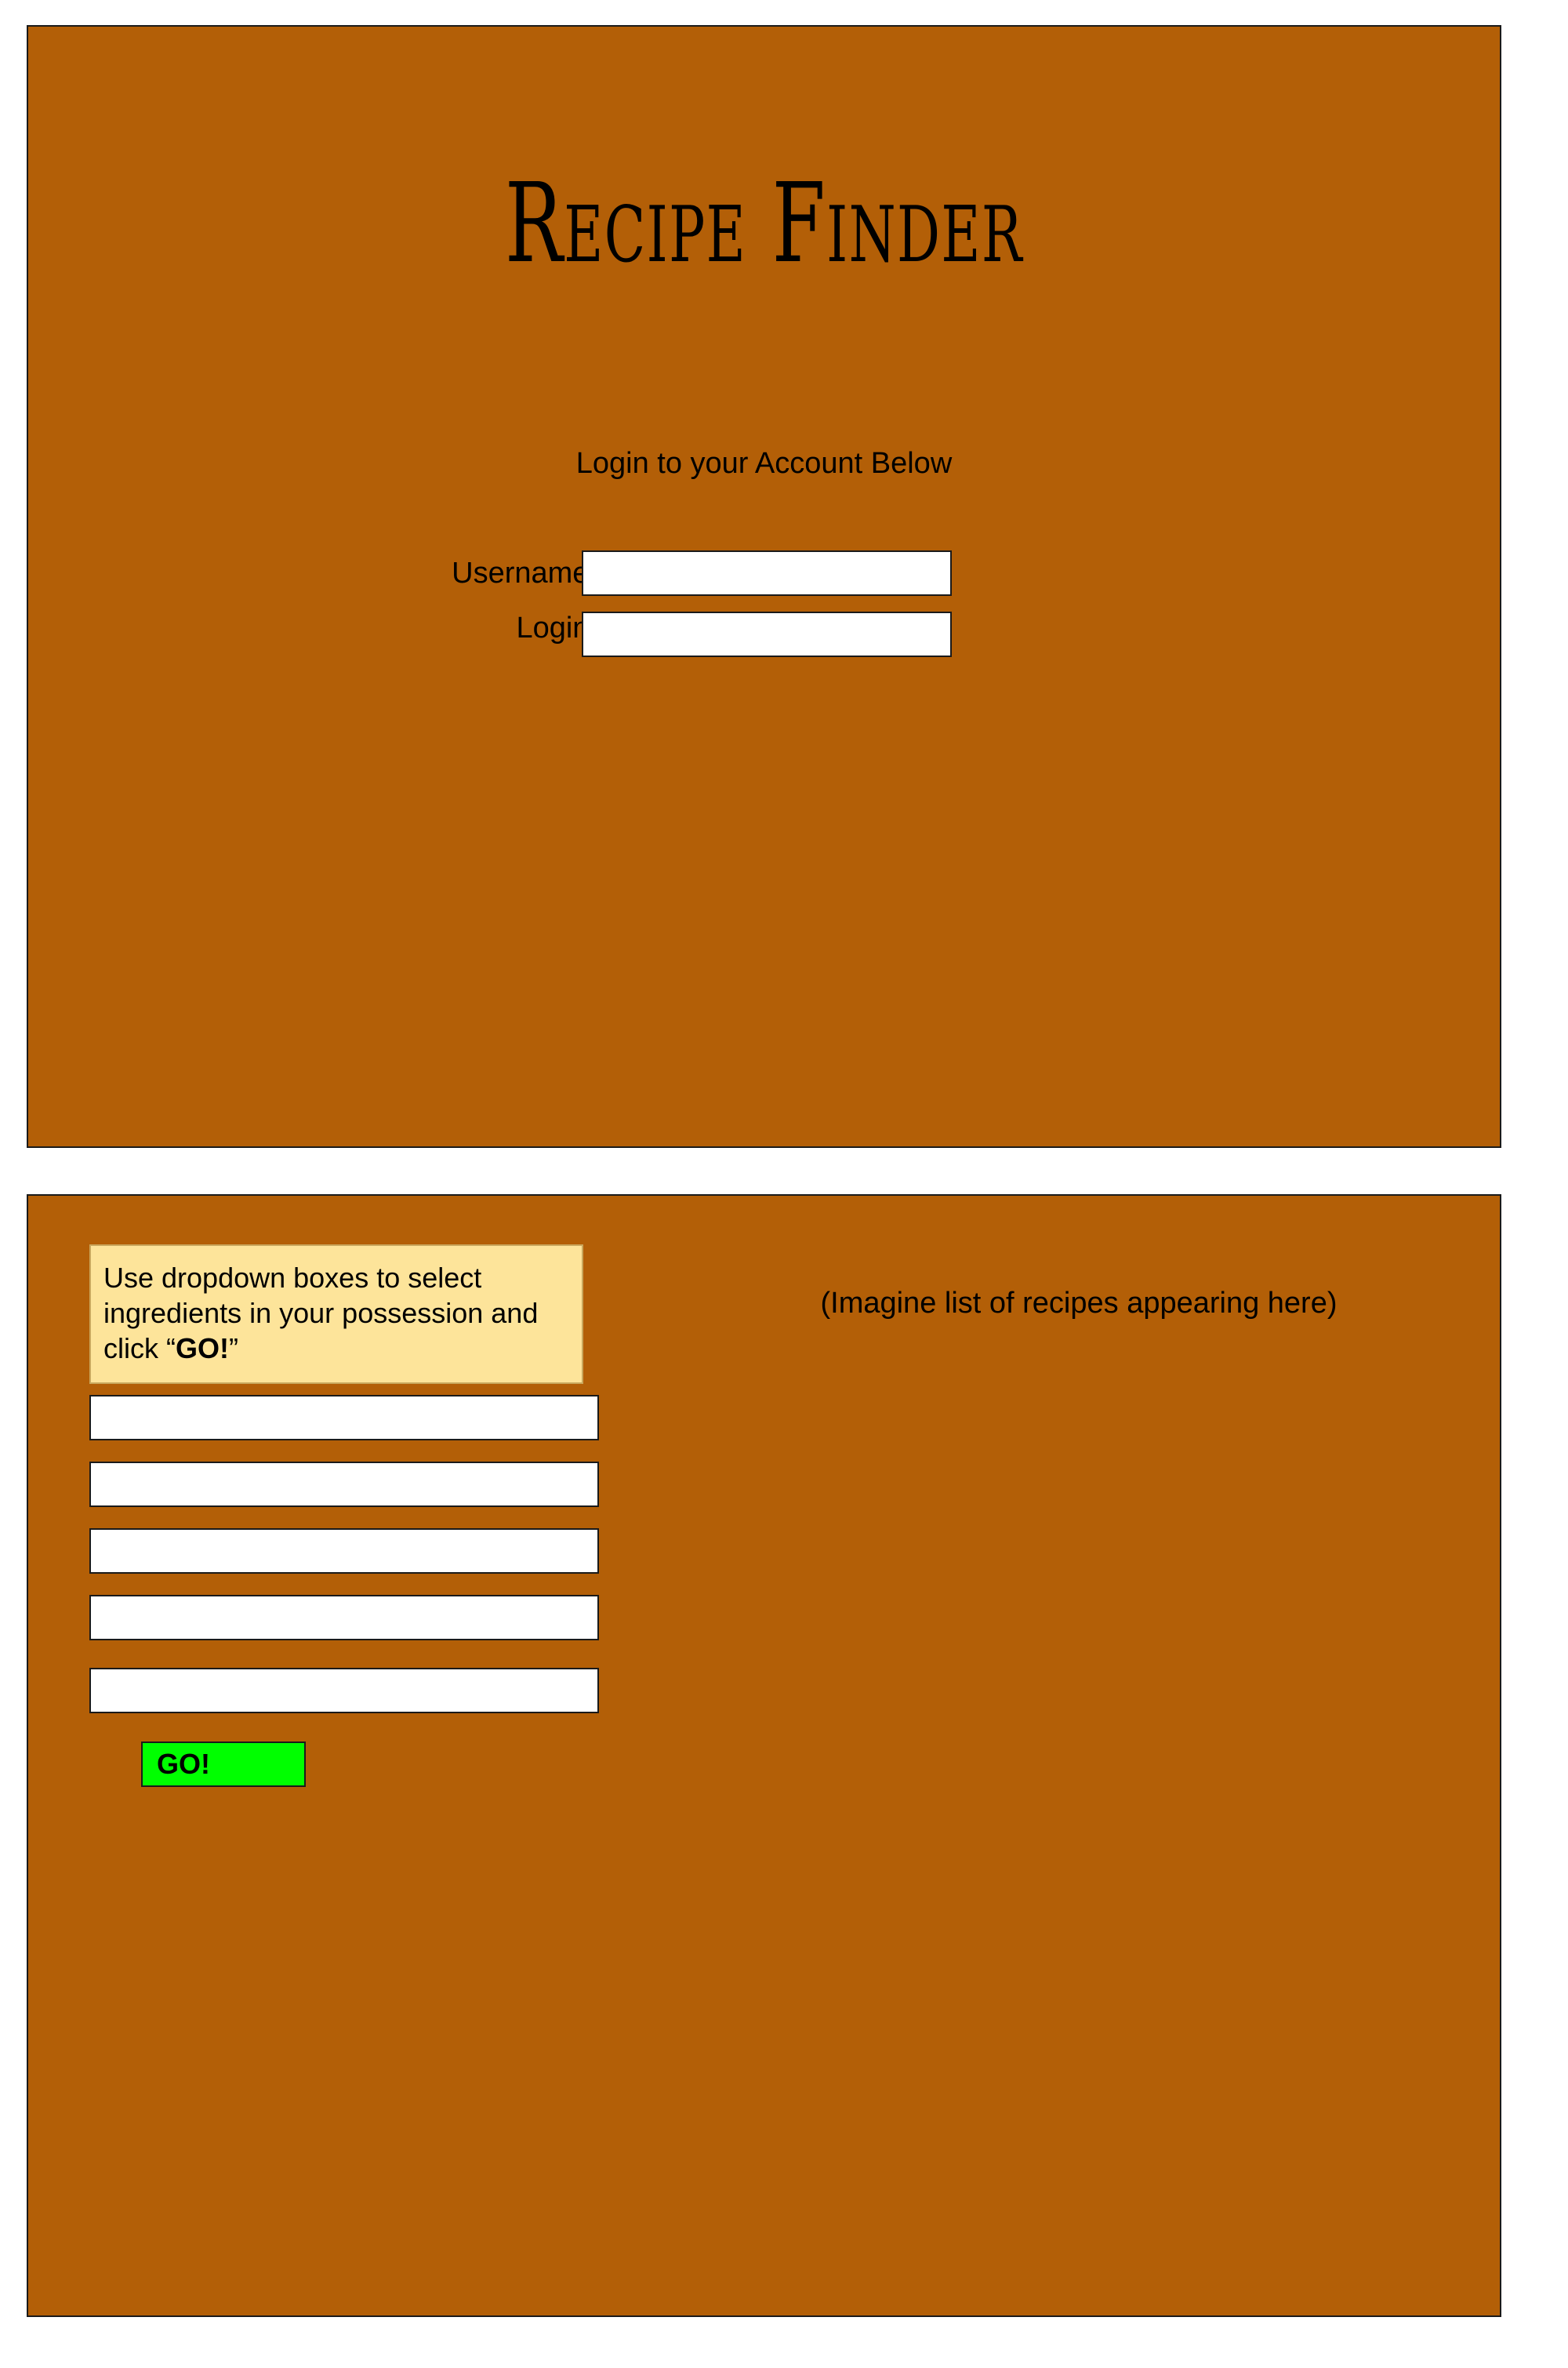 The height and width of the screenshot is (2368, 1568). I want to click on login-input, so click(767, 634).